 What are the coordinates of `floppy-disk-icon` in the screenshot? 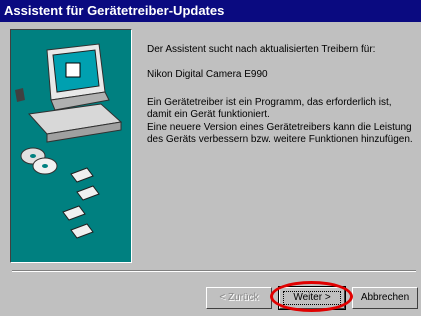 It's located at (81, 203).